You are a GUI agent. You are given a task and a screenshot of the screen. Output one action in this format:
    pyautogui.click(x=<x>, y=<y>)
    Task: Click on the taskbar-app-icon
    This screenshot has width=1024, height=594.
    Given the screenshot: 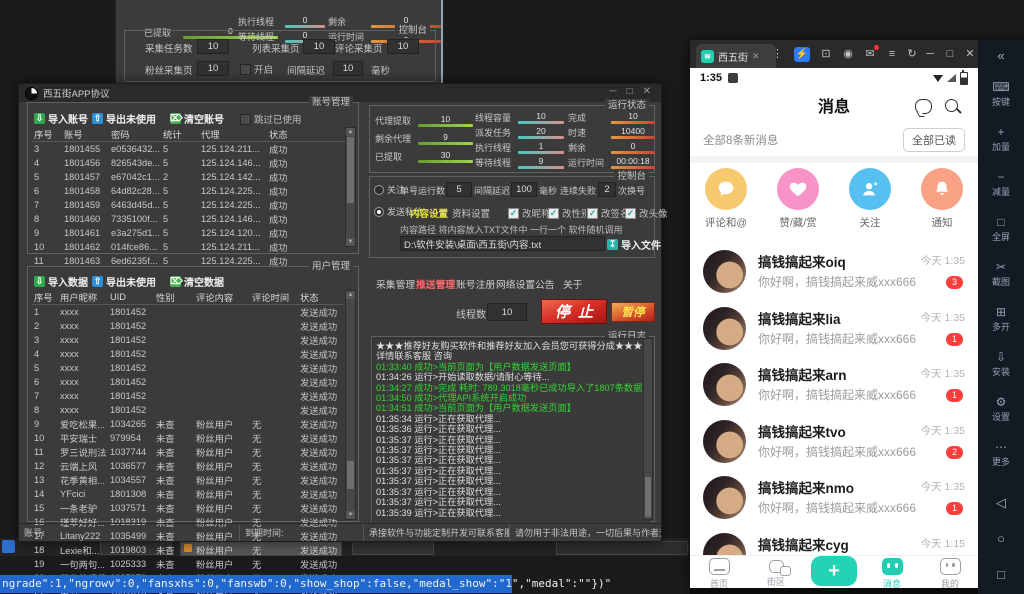 What is the action you would take?
    pyautogui.click(x=8, y=546)
    